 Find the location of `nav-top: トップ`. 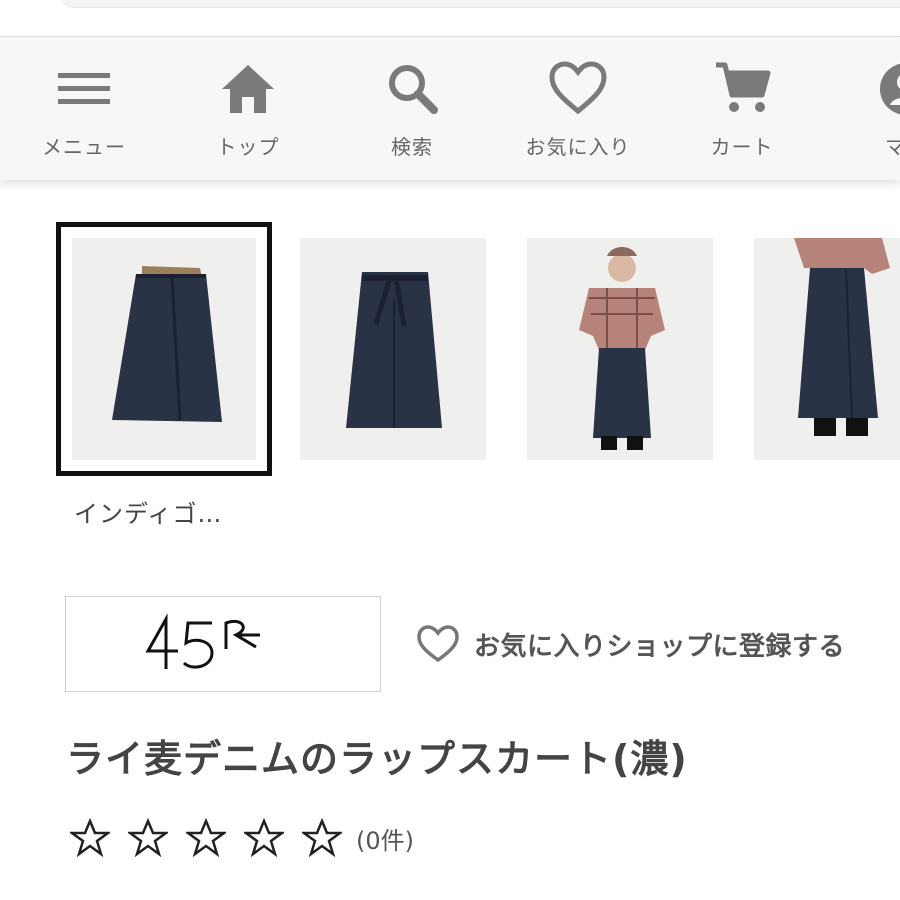

nav-top: トップ is located at coordinates (248, 119).